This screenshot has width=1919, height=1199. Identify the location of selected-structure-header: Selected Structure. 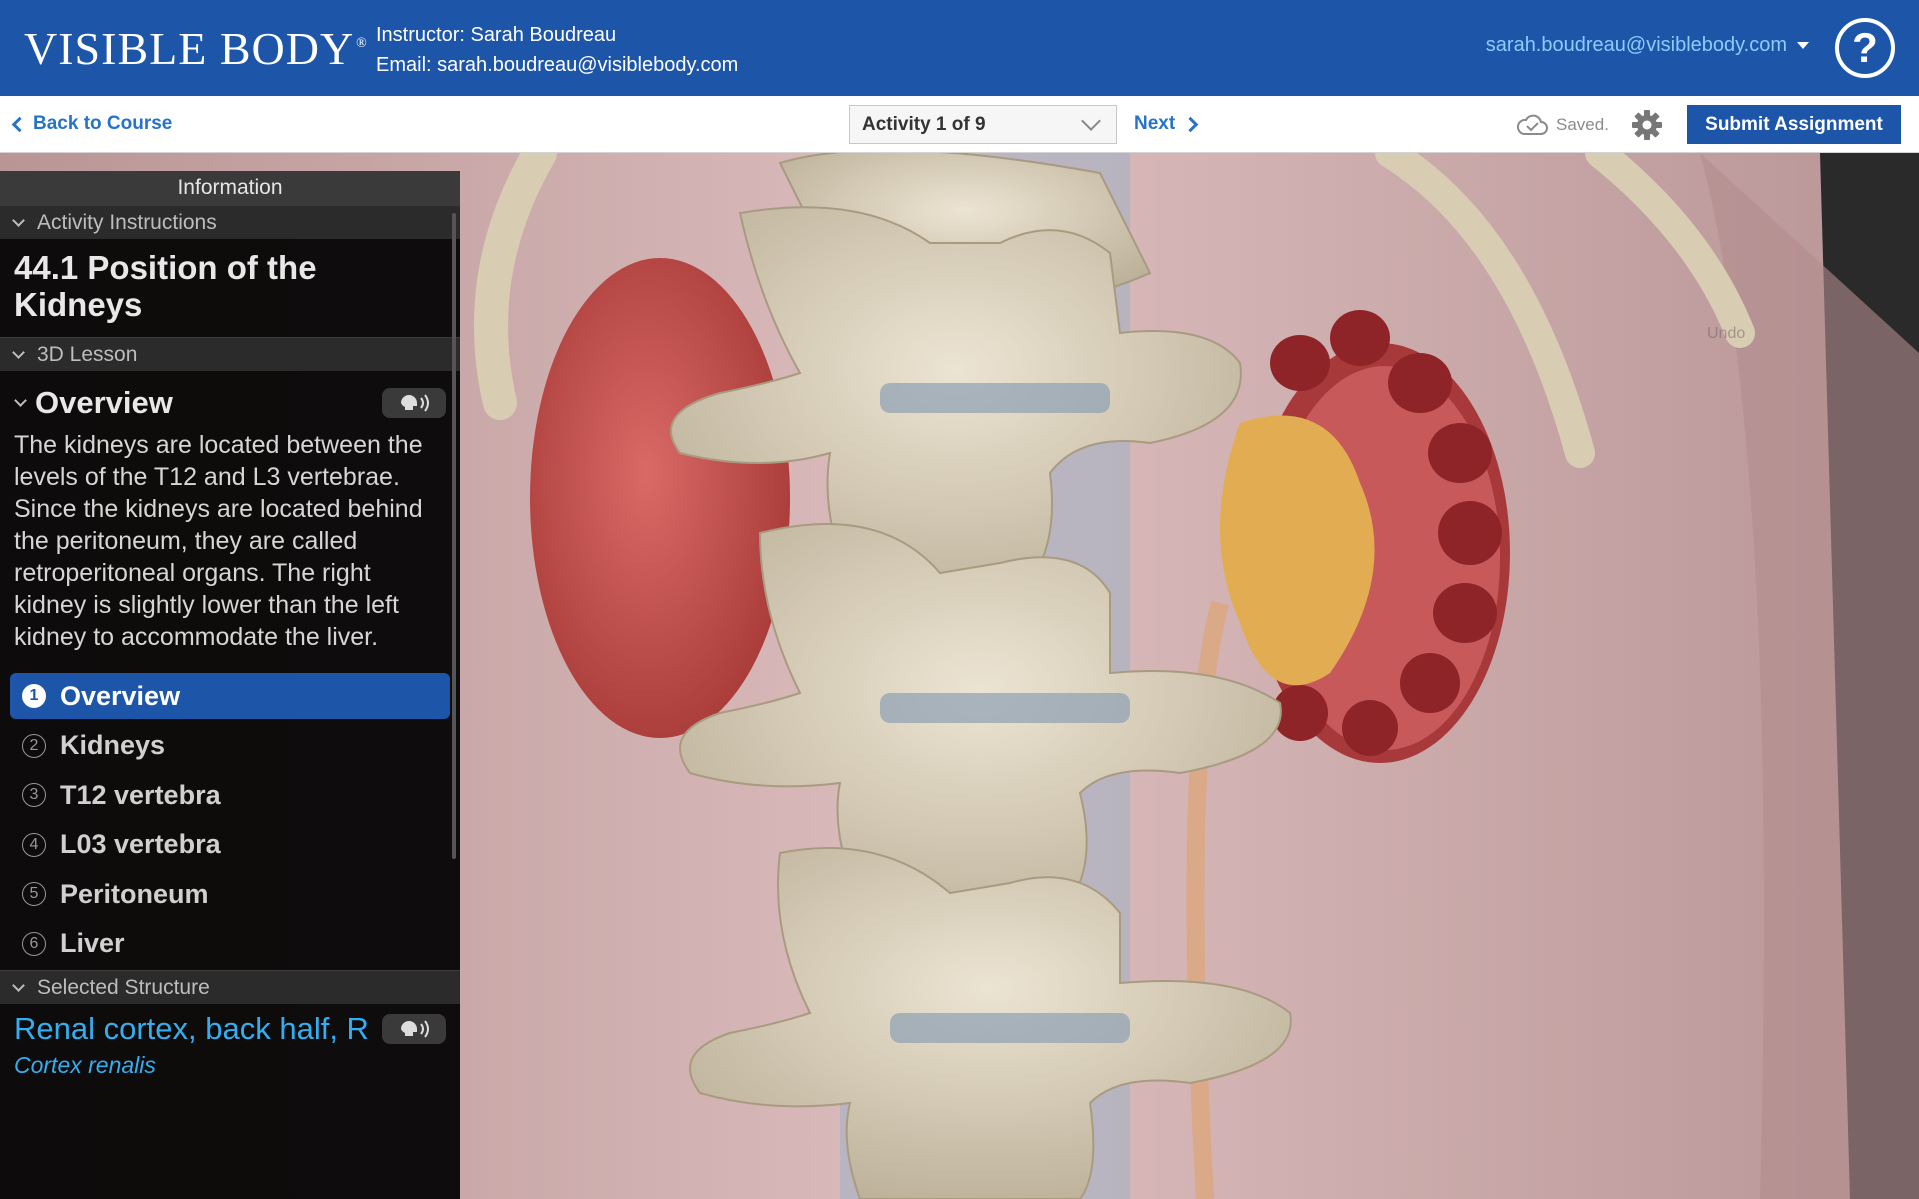
(230, 987).